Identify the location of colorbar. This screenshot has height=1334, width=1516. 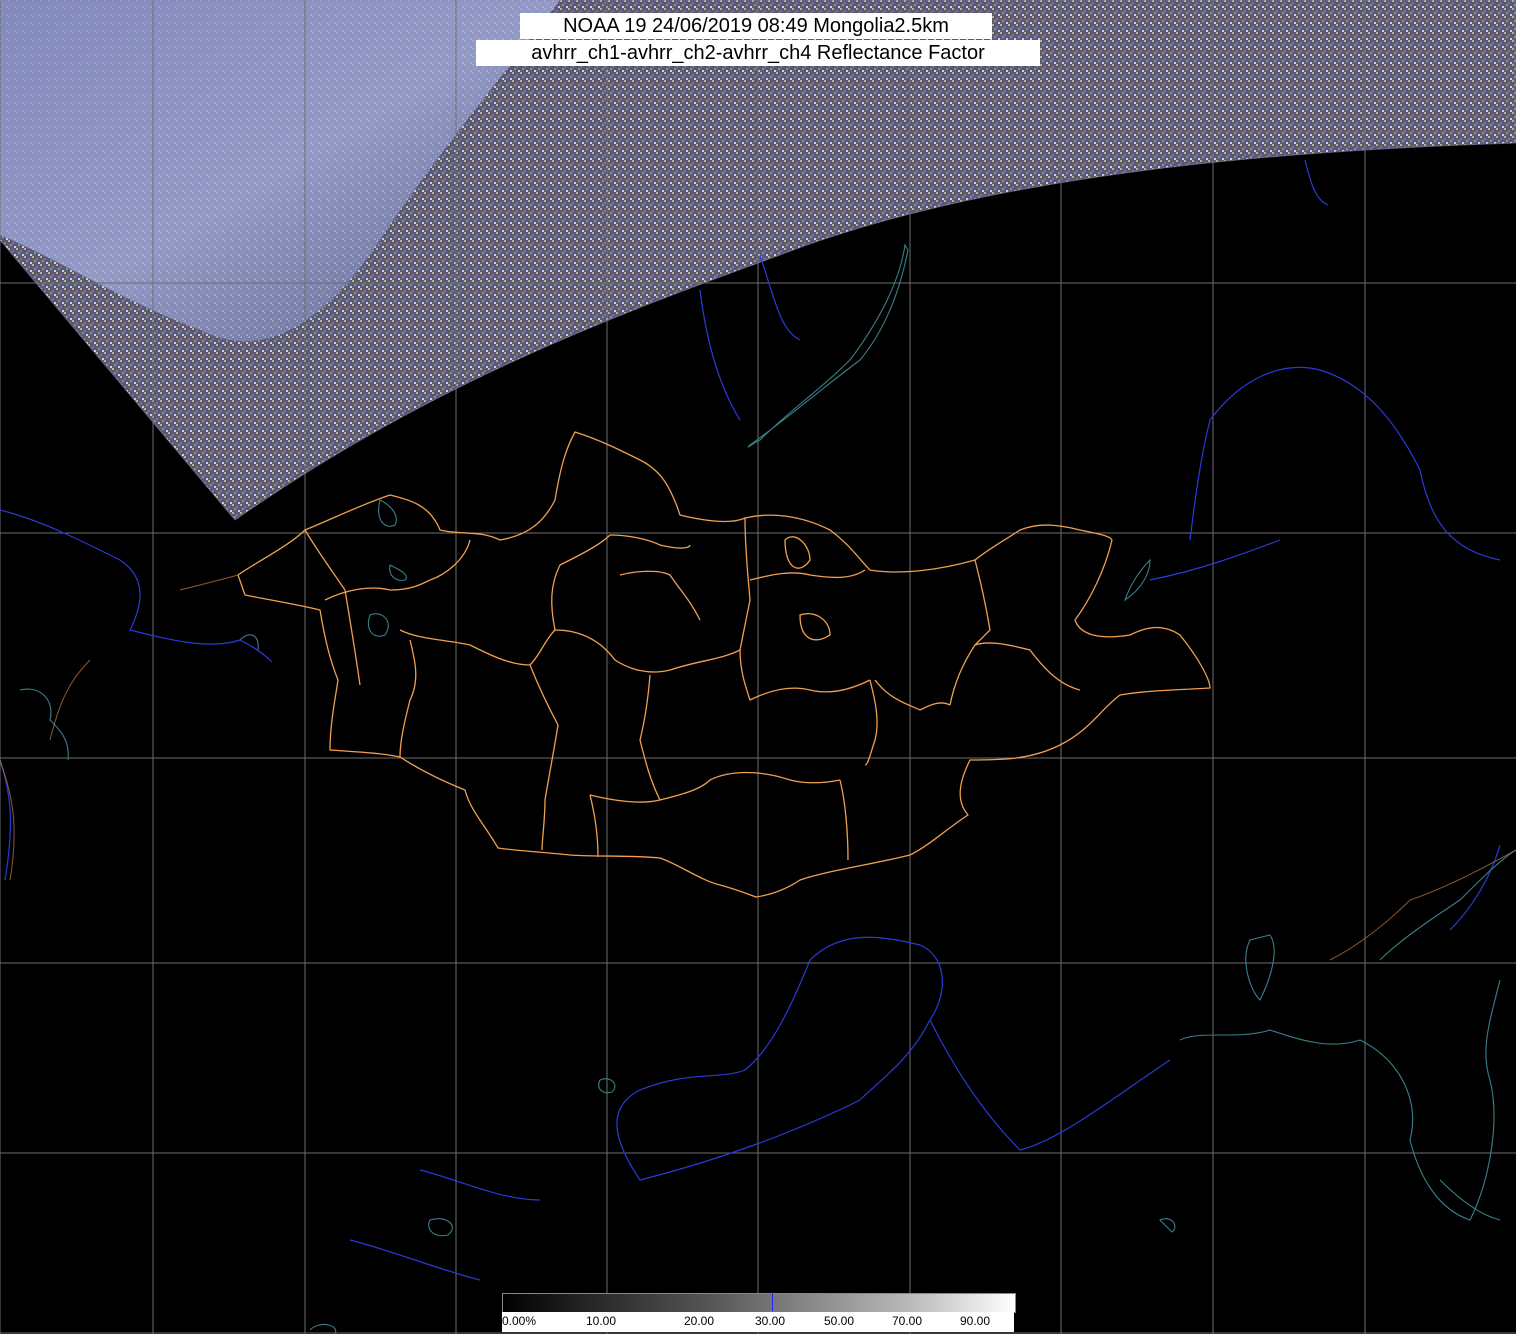
(759, 1303).